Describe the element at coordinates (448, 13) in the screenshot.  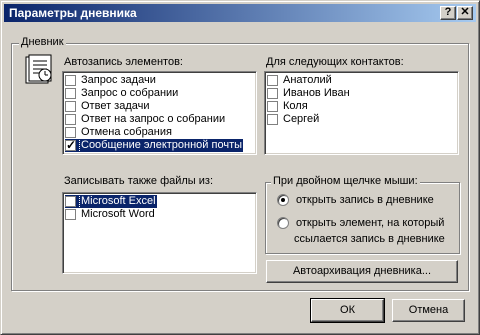
I see `help-button: ?` at that location.